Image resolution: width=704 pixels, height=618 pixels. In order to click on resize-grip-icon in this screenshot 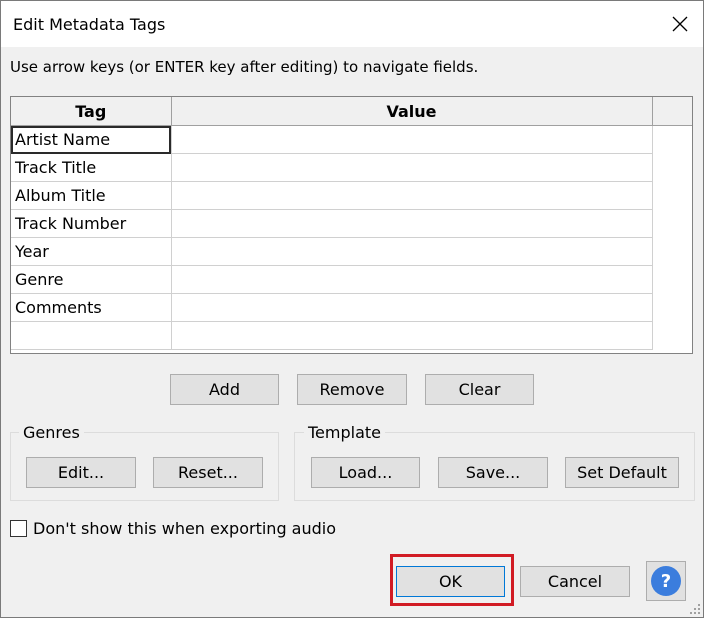, I will do `click(695, 609)`.